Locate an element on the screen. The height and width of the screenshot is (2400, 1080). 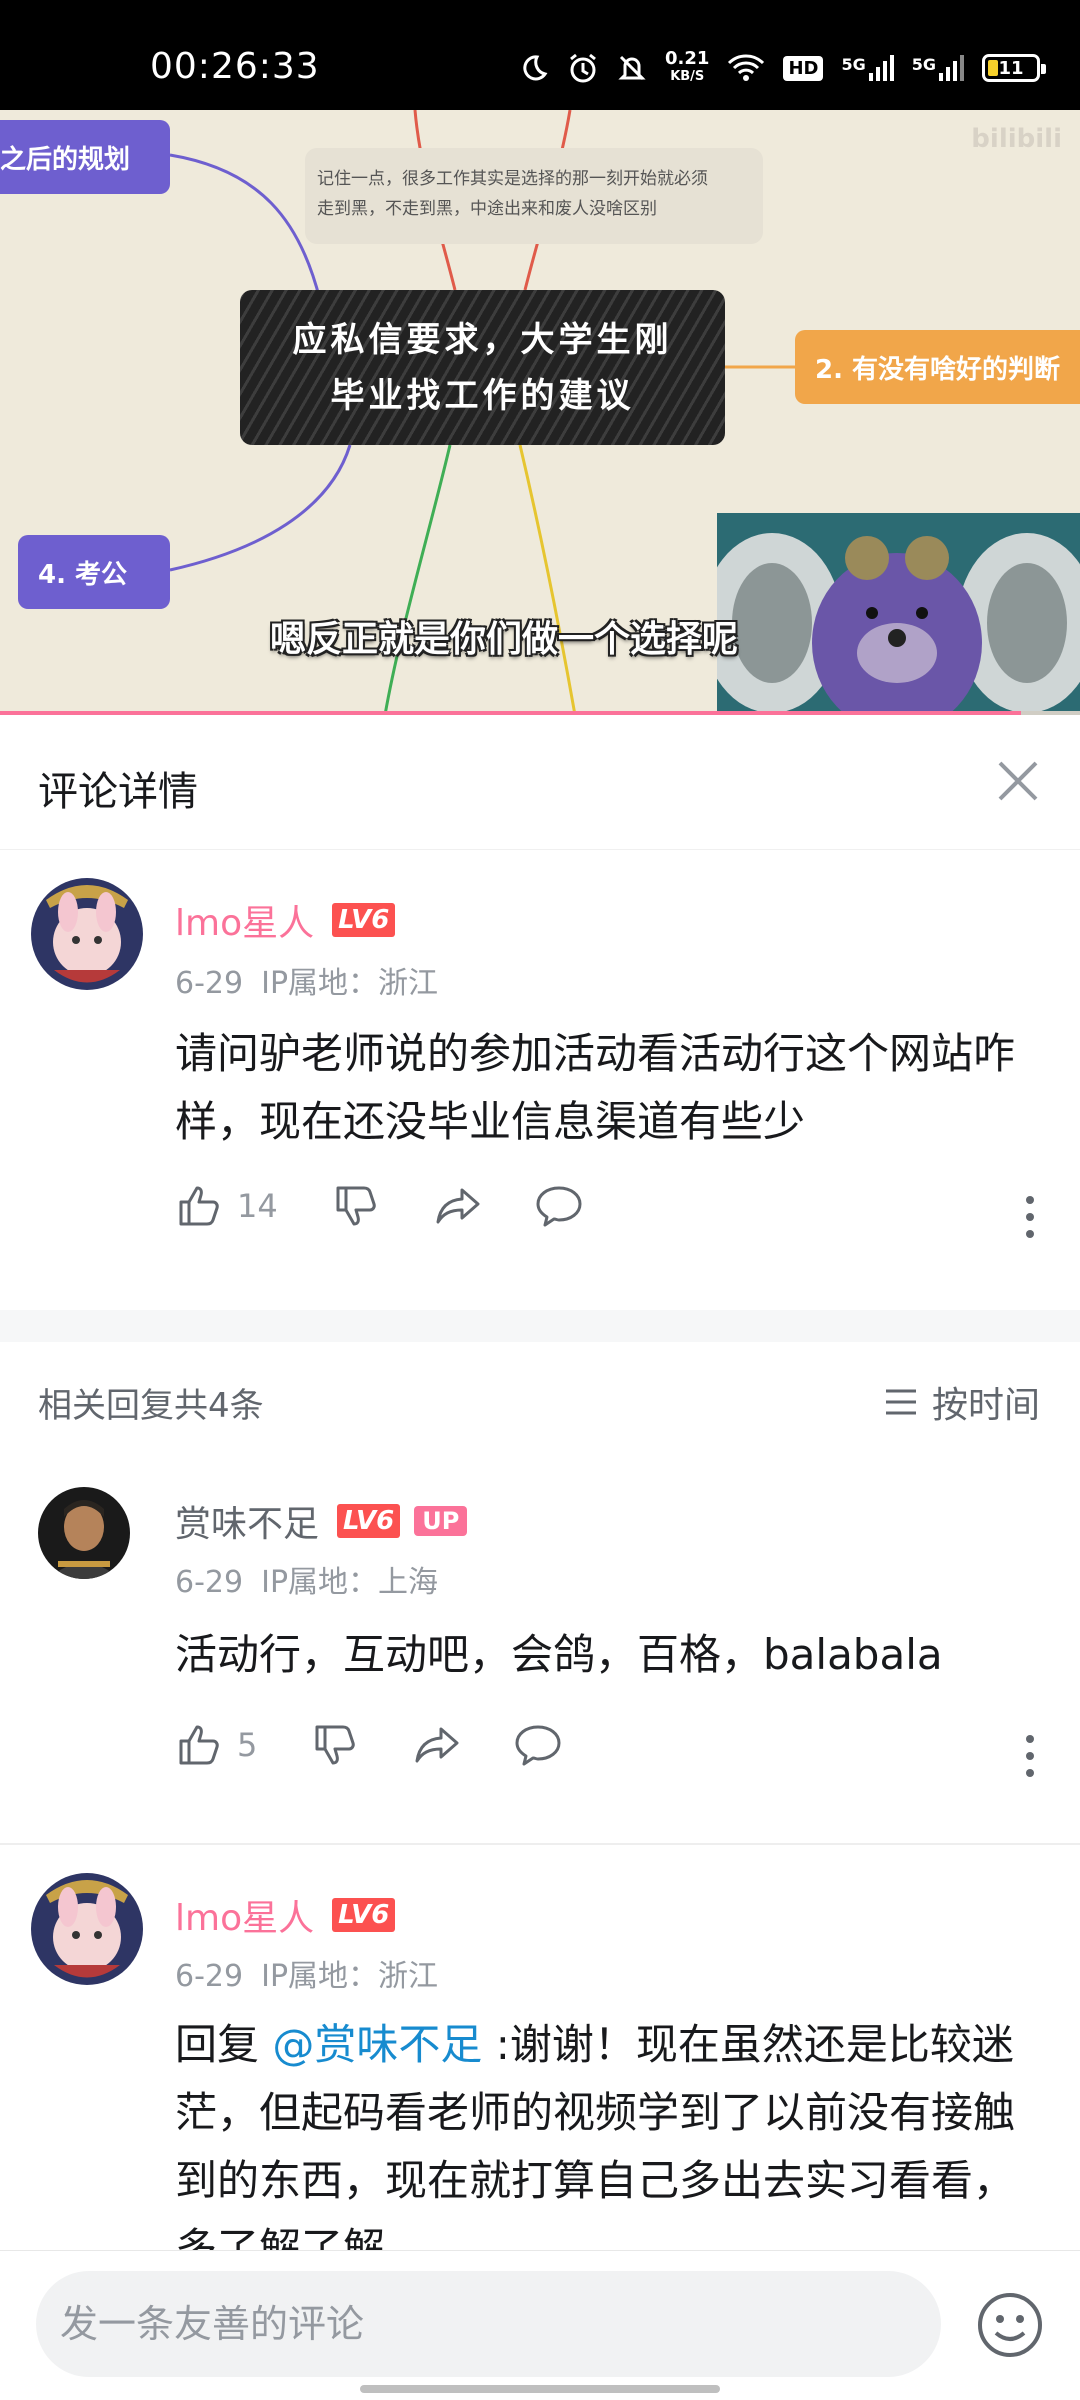
close-icon is located at coordinates (1018, 781).